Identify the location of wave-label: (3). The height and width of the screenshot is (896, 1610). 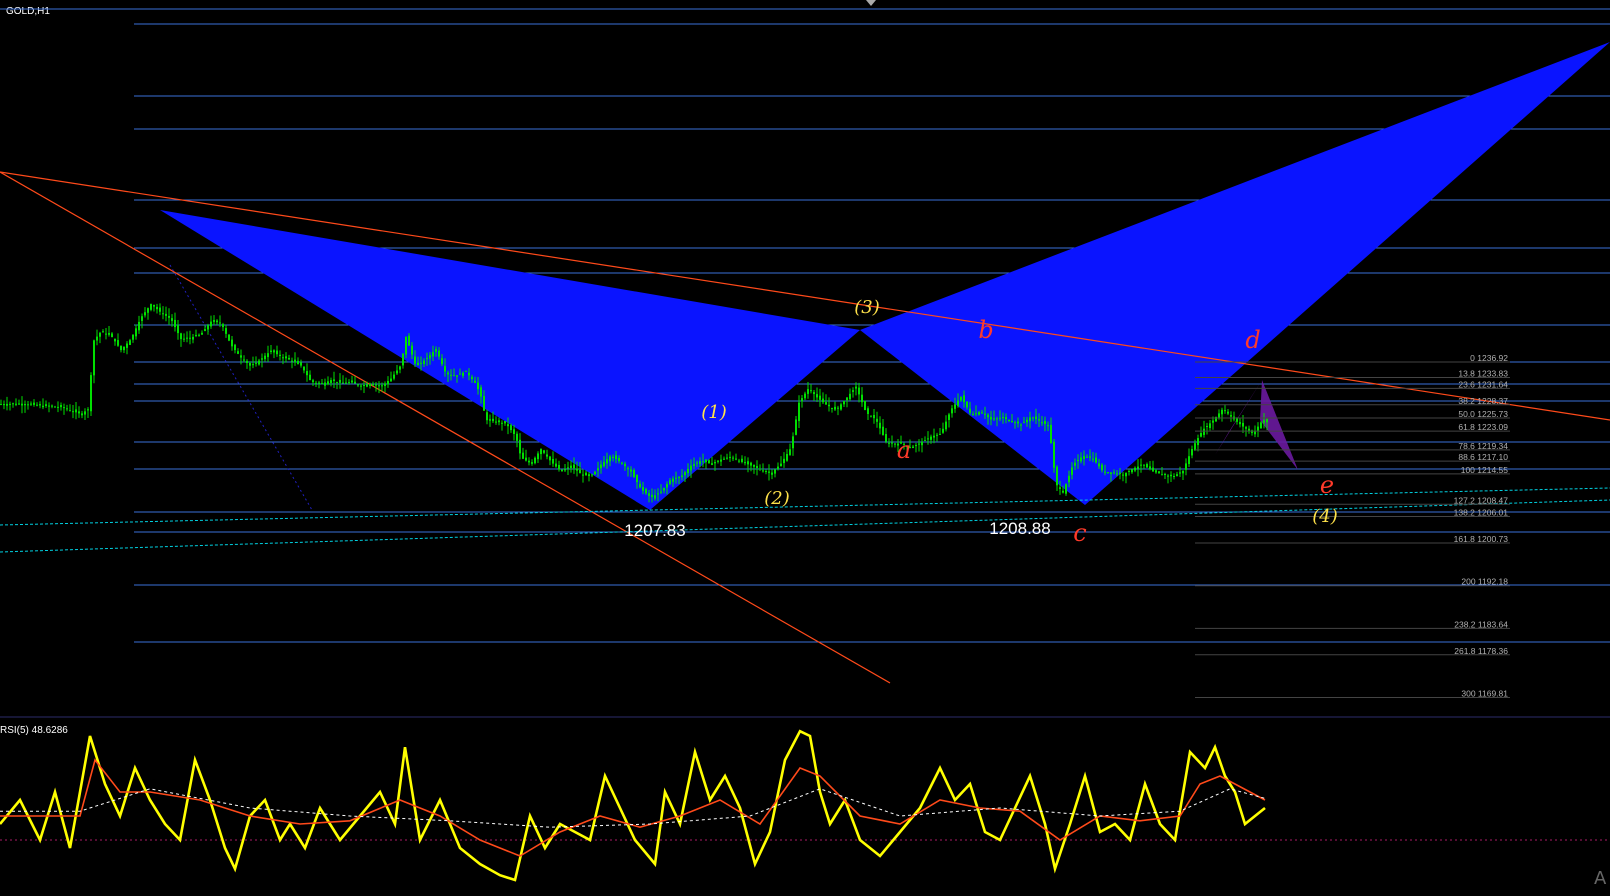
(867, 307).